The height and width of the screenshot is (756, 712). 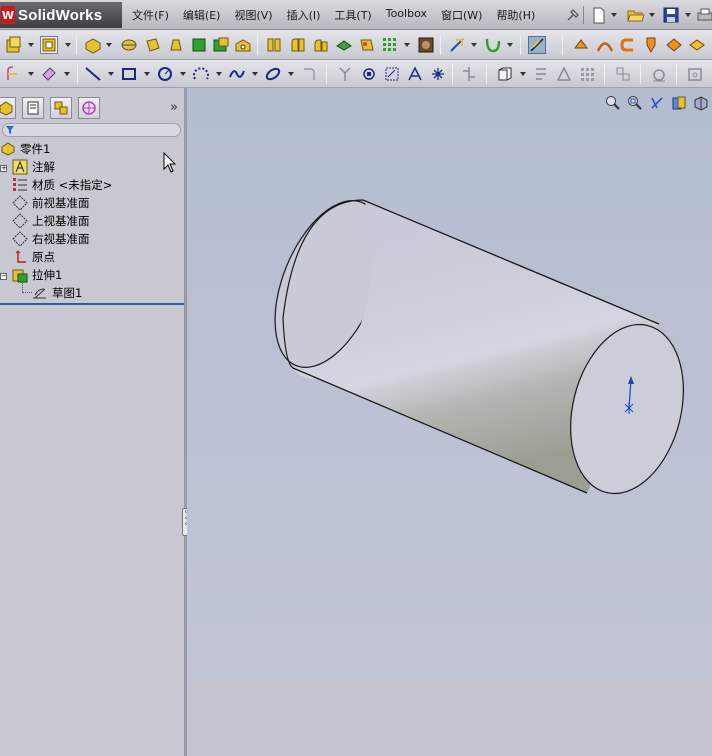 What do you see at coordinates (10, 130) in the screenshot?
I see `filter-icon` at bounding box center [10, 130].